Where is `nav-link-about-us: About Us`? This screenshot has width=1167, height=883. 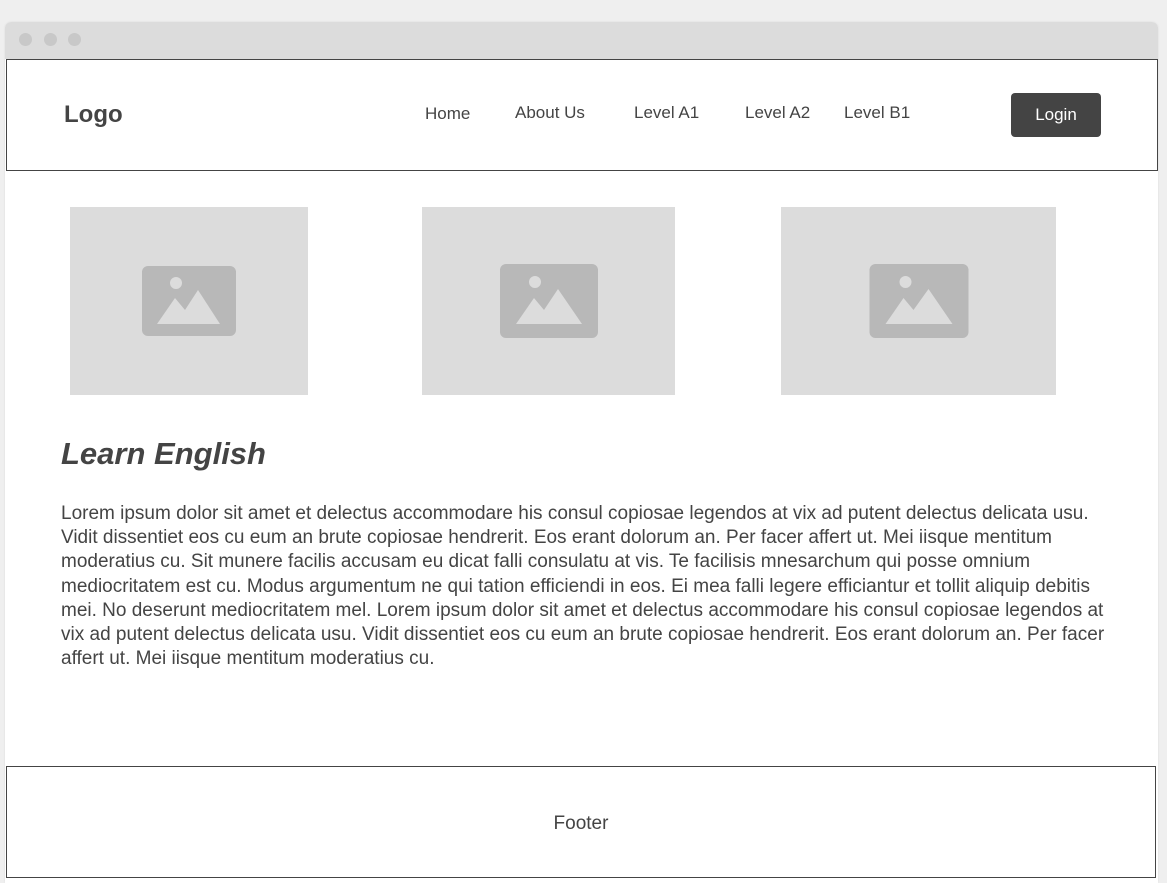 nav-link-about-us: About Us is located at coordinates (550, 113).